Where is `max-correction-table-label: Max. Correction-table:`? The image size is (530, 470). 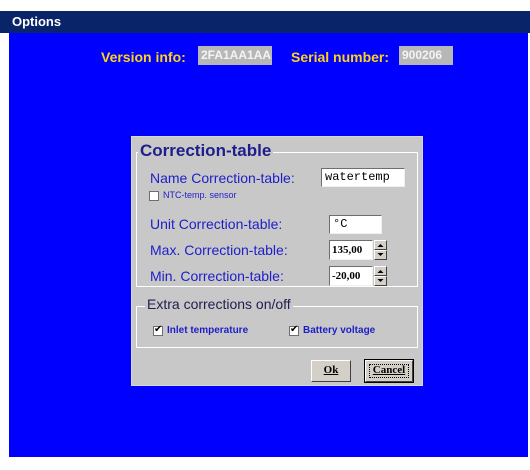
max-correction-table-label: Max. Correction-table: is located at coordinates (219, 250).